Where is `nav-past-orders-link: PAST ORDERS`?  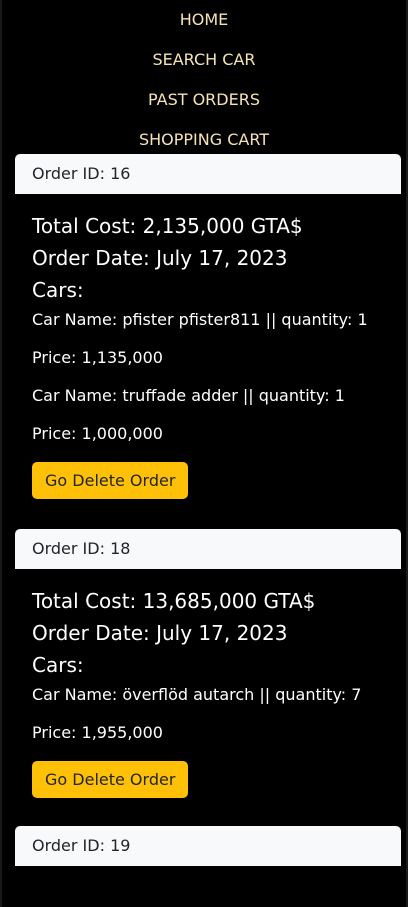 nav-past-orders-link: PAST ORDERS is located at coordinates (204, 102).